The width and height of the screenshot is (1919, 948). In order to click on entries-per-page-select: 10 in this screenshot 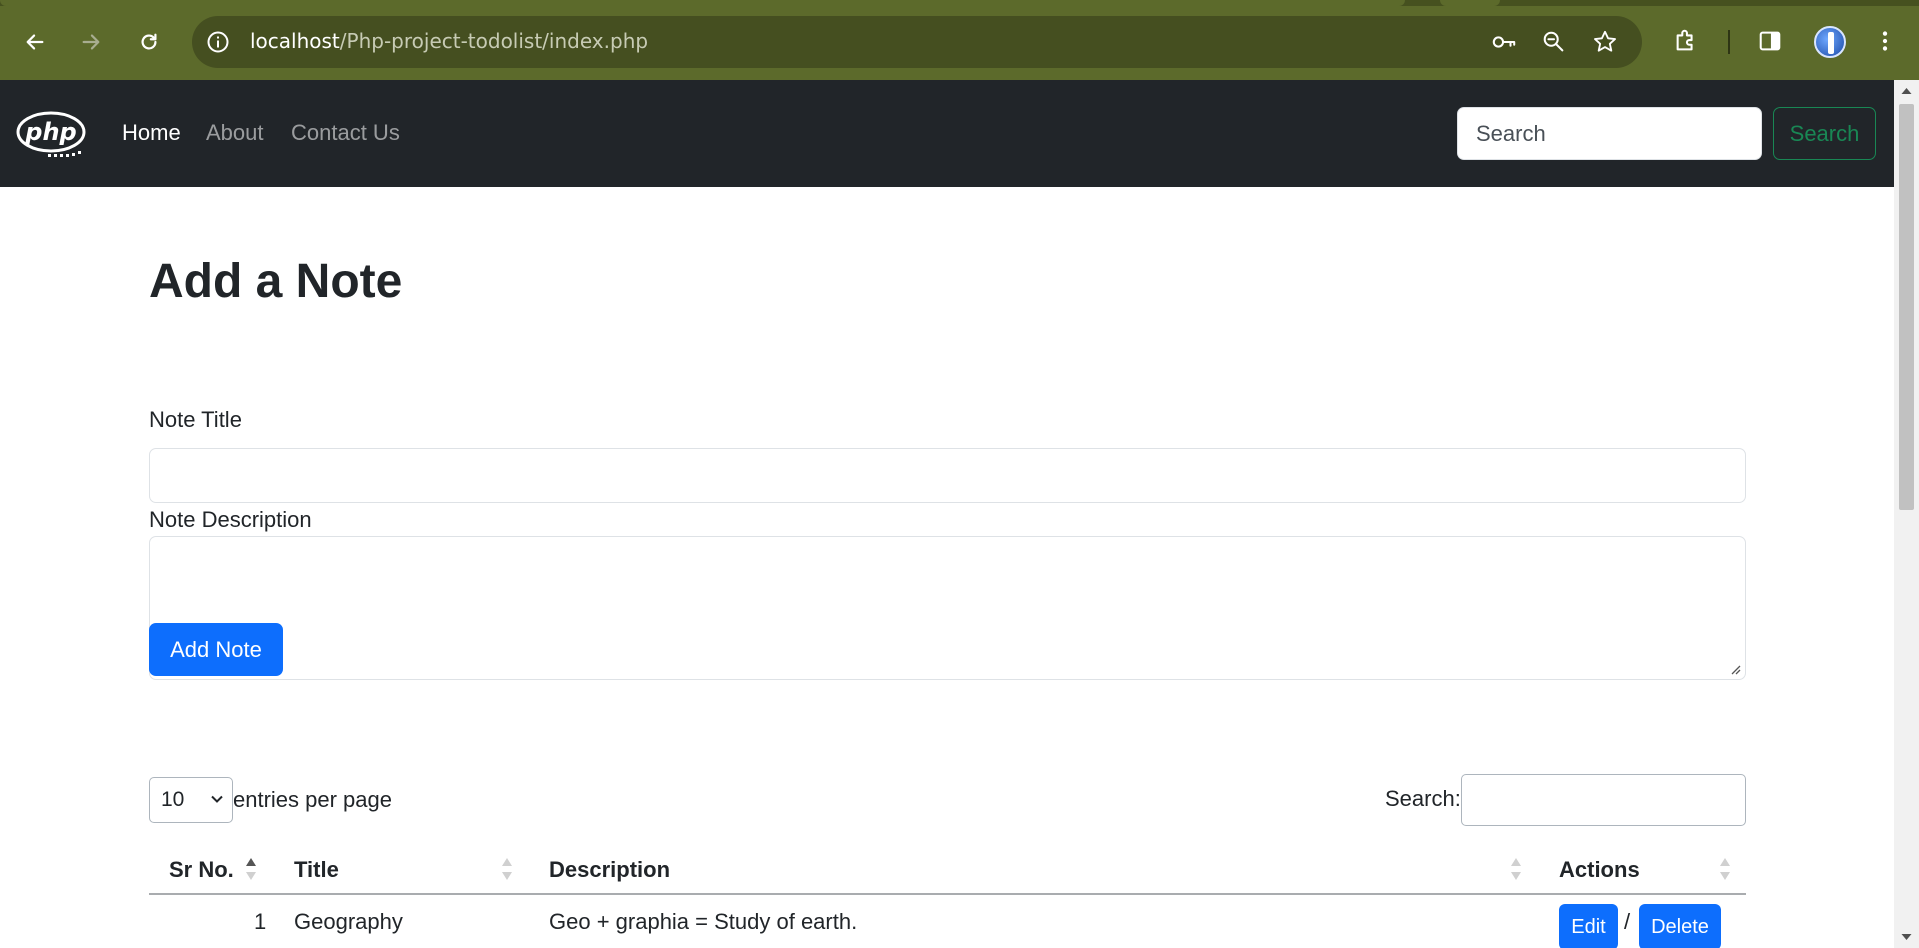, I will do `click(191, 800)`.